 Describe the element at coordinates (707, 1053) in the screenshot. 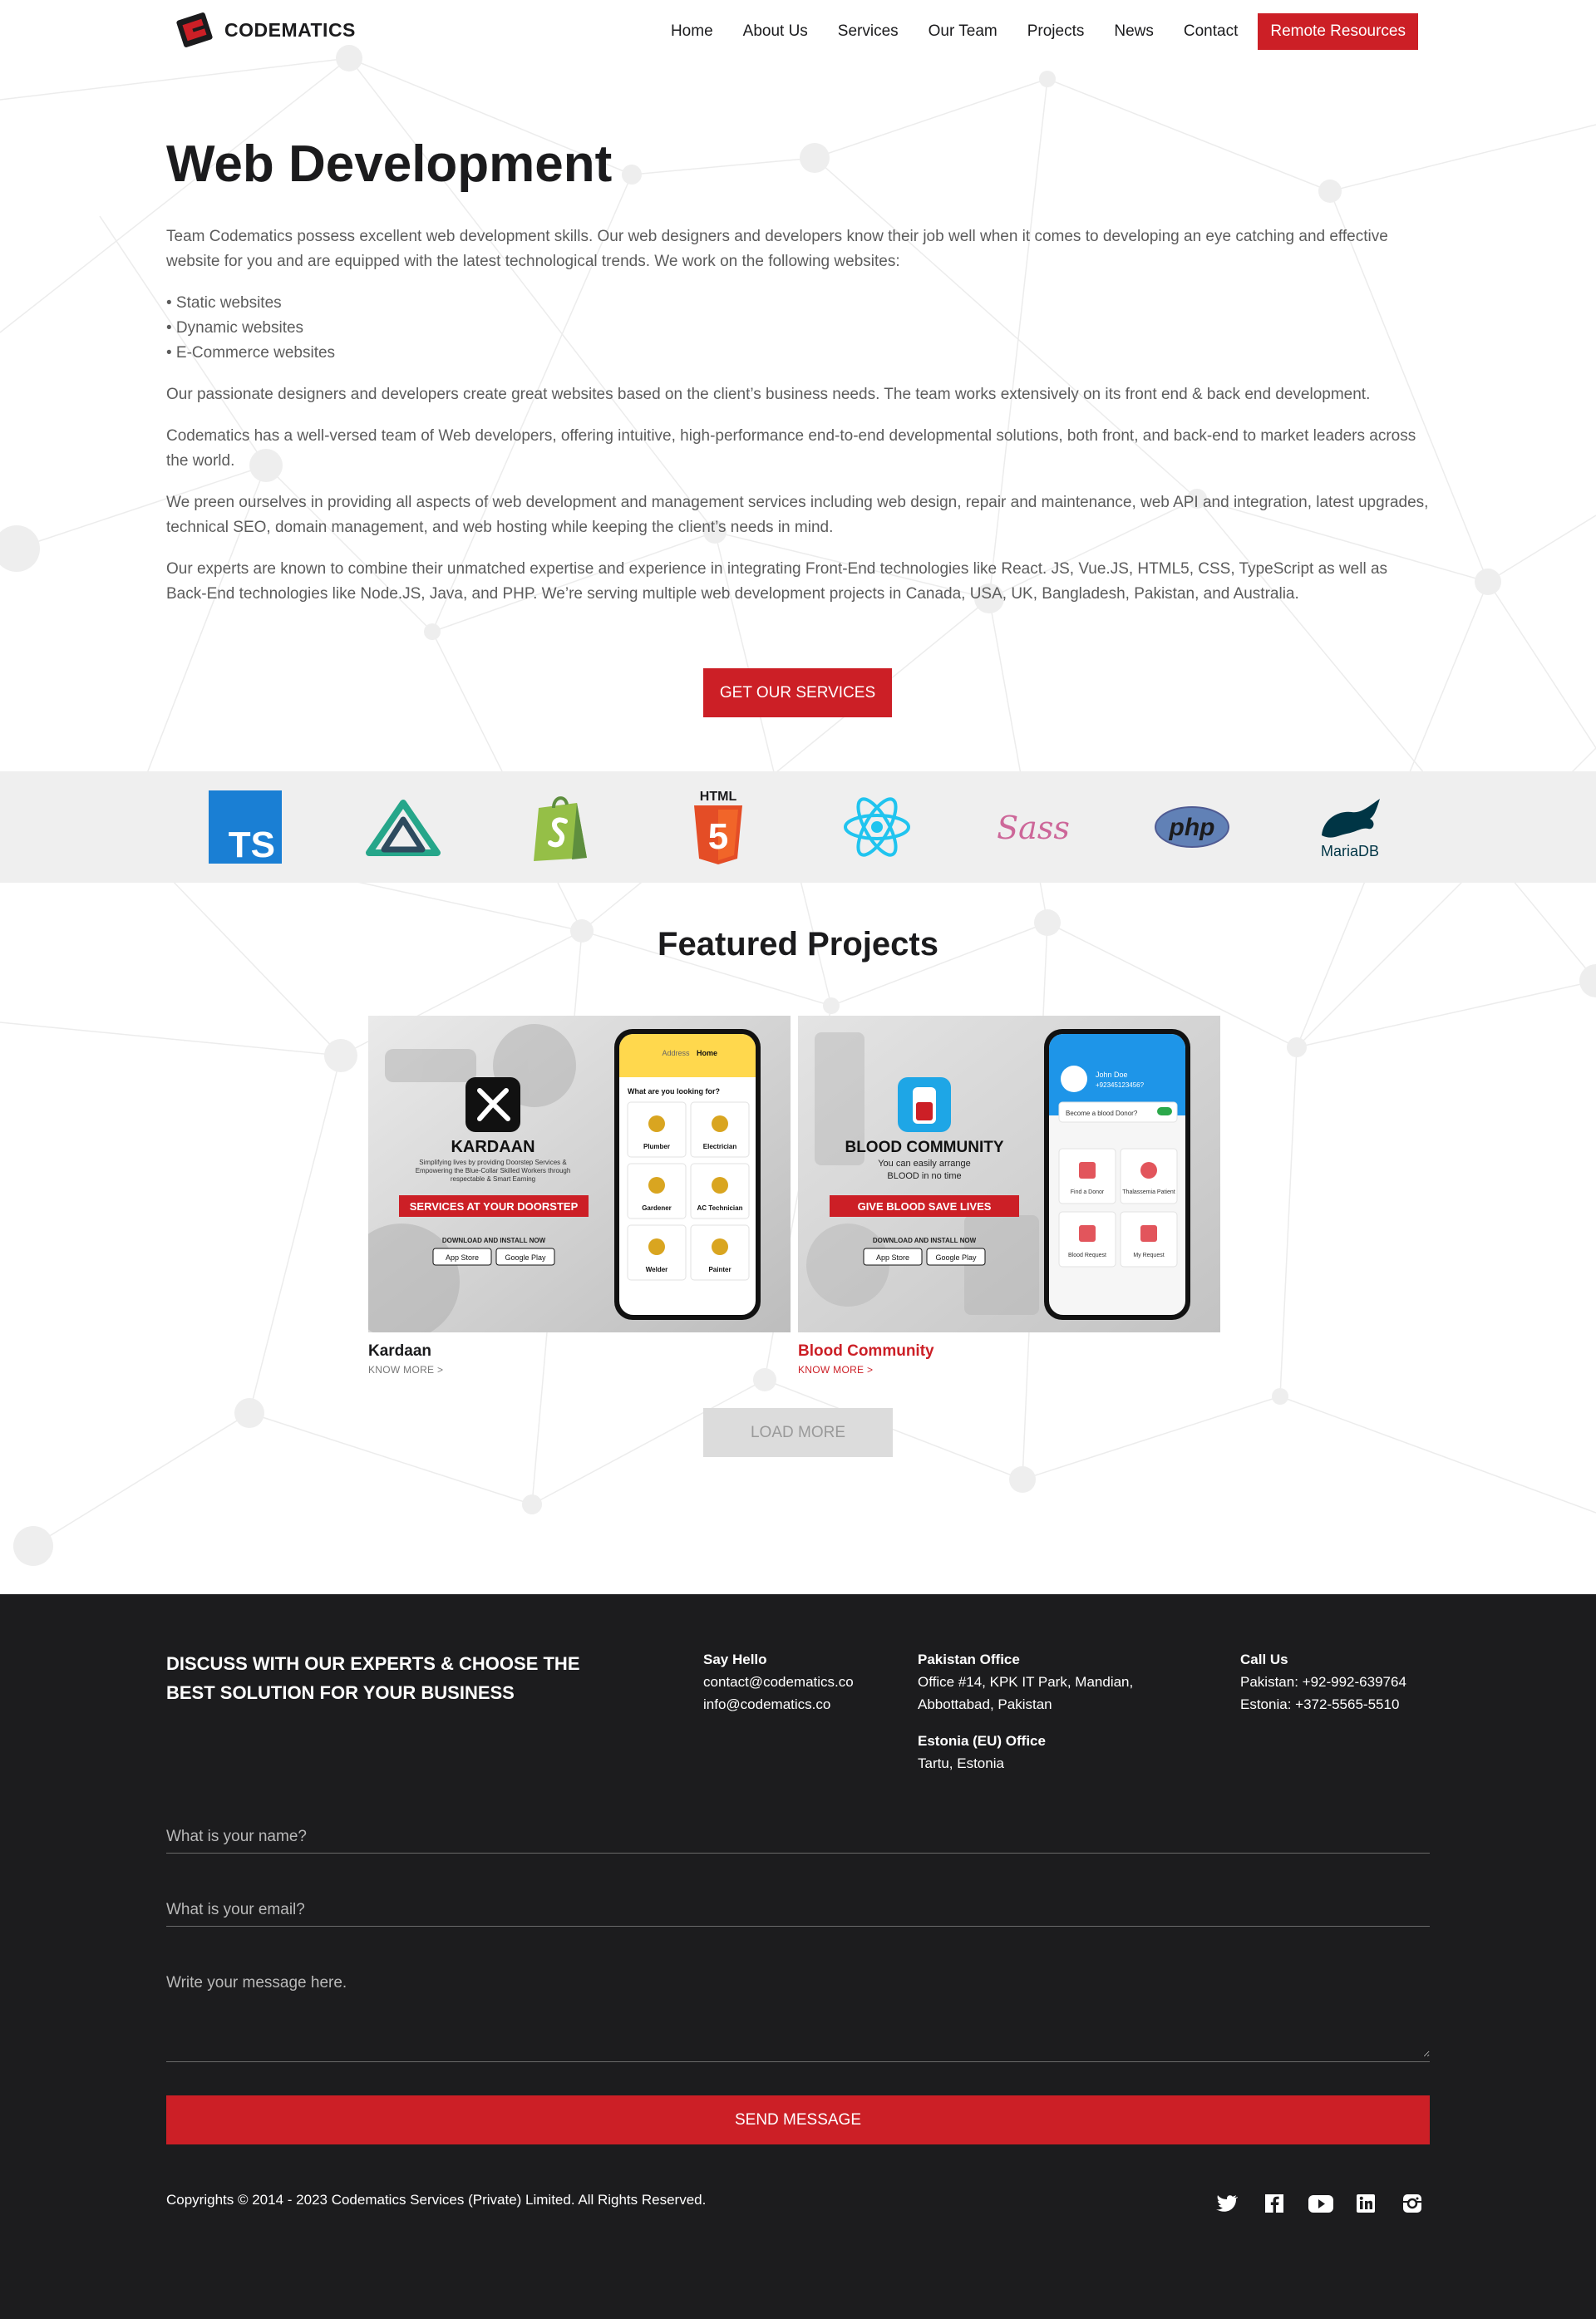

I see `kardaan-phone-header-value: Home` at that location.